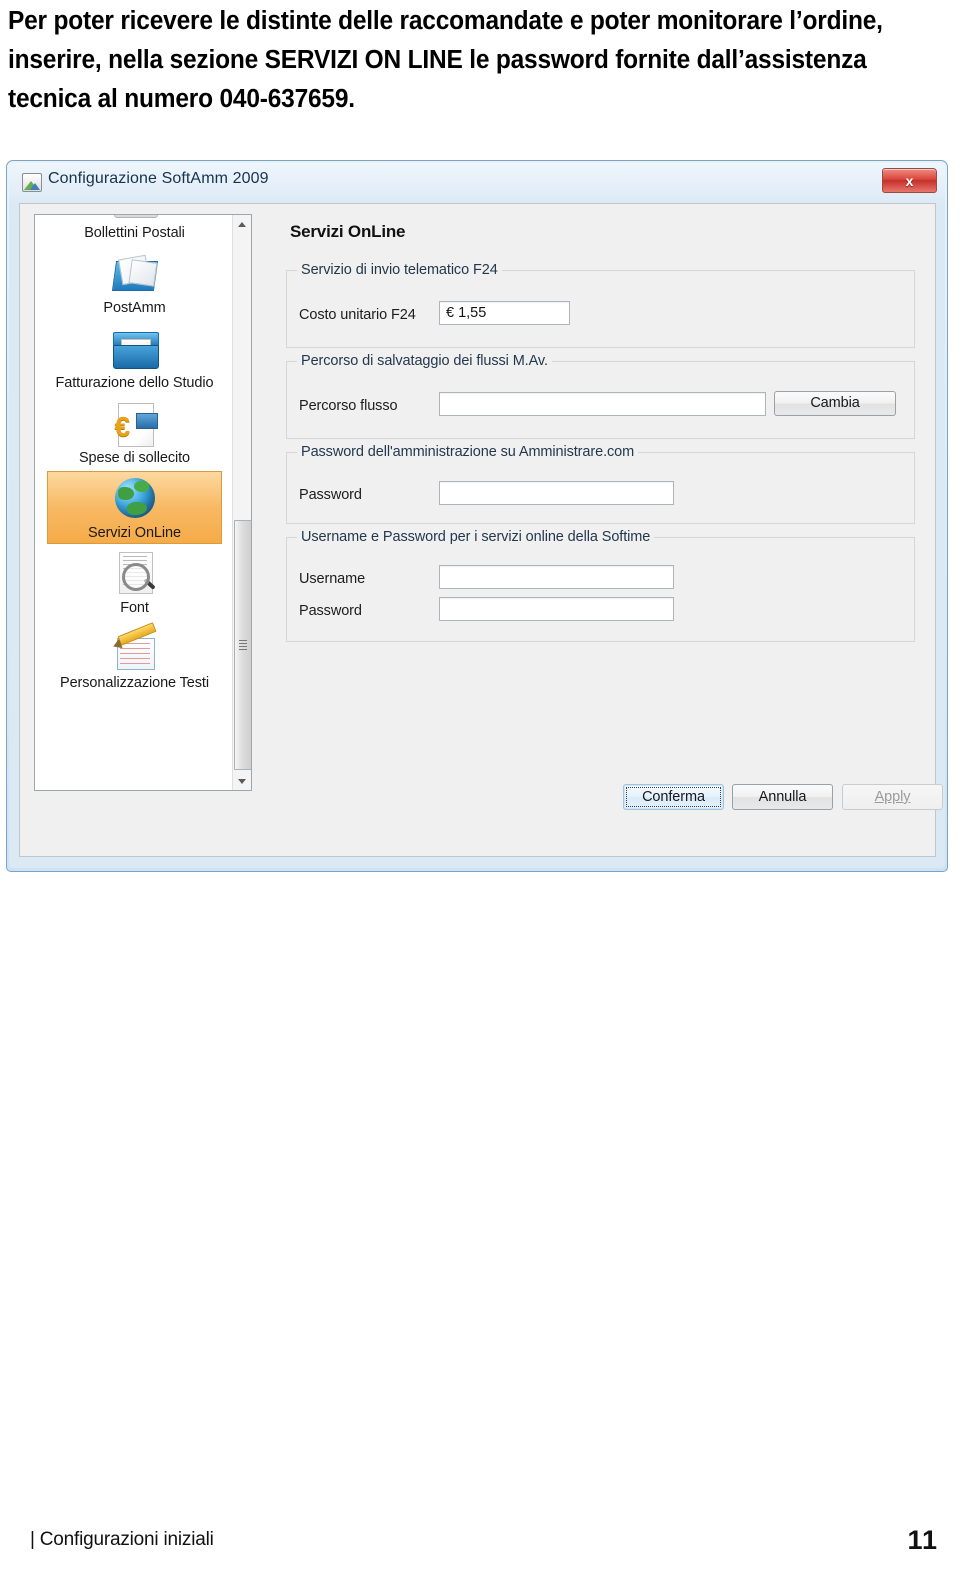 This screenshot has height=1579, width=960. What do you see at coordinates (126, 1539) in the screenshot?
I see `footer-section-text: Configurazioni iniziali` at bounding box center [126, 1539].